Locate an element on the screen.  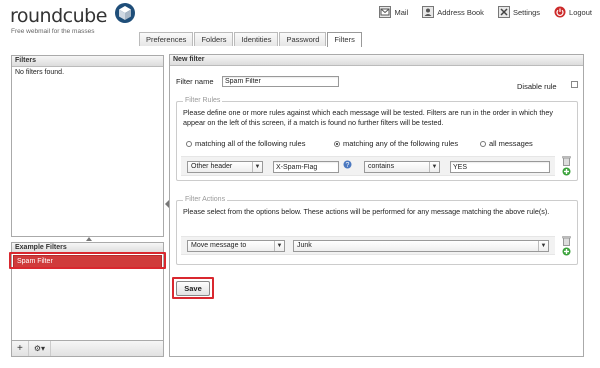
help-icon: ? is located at coordinates (347, 164).